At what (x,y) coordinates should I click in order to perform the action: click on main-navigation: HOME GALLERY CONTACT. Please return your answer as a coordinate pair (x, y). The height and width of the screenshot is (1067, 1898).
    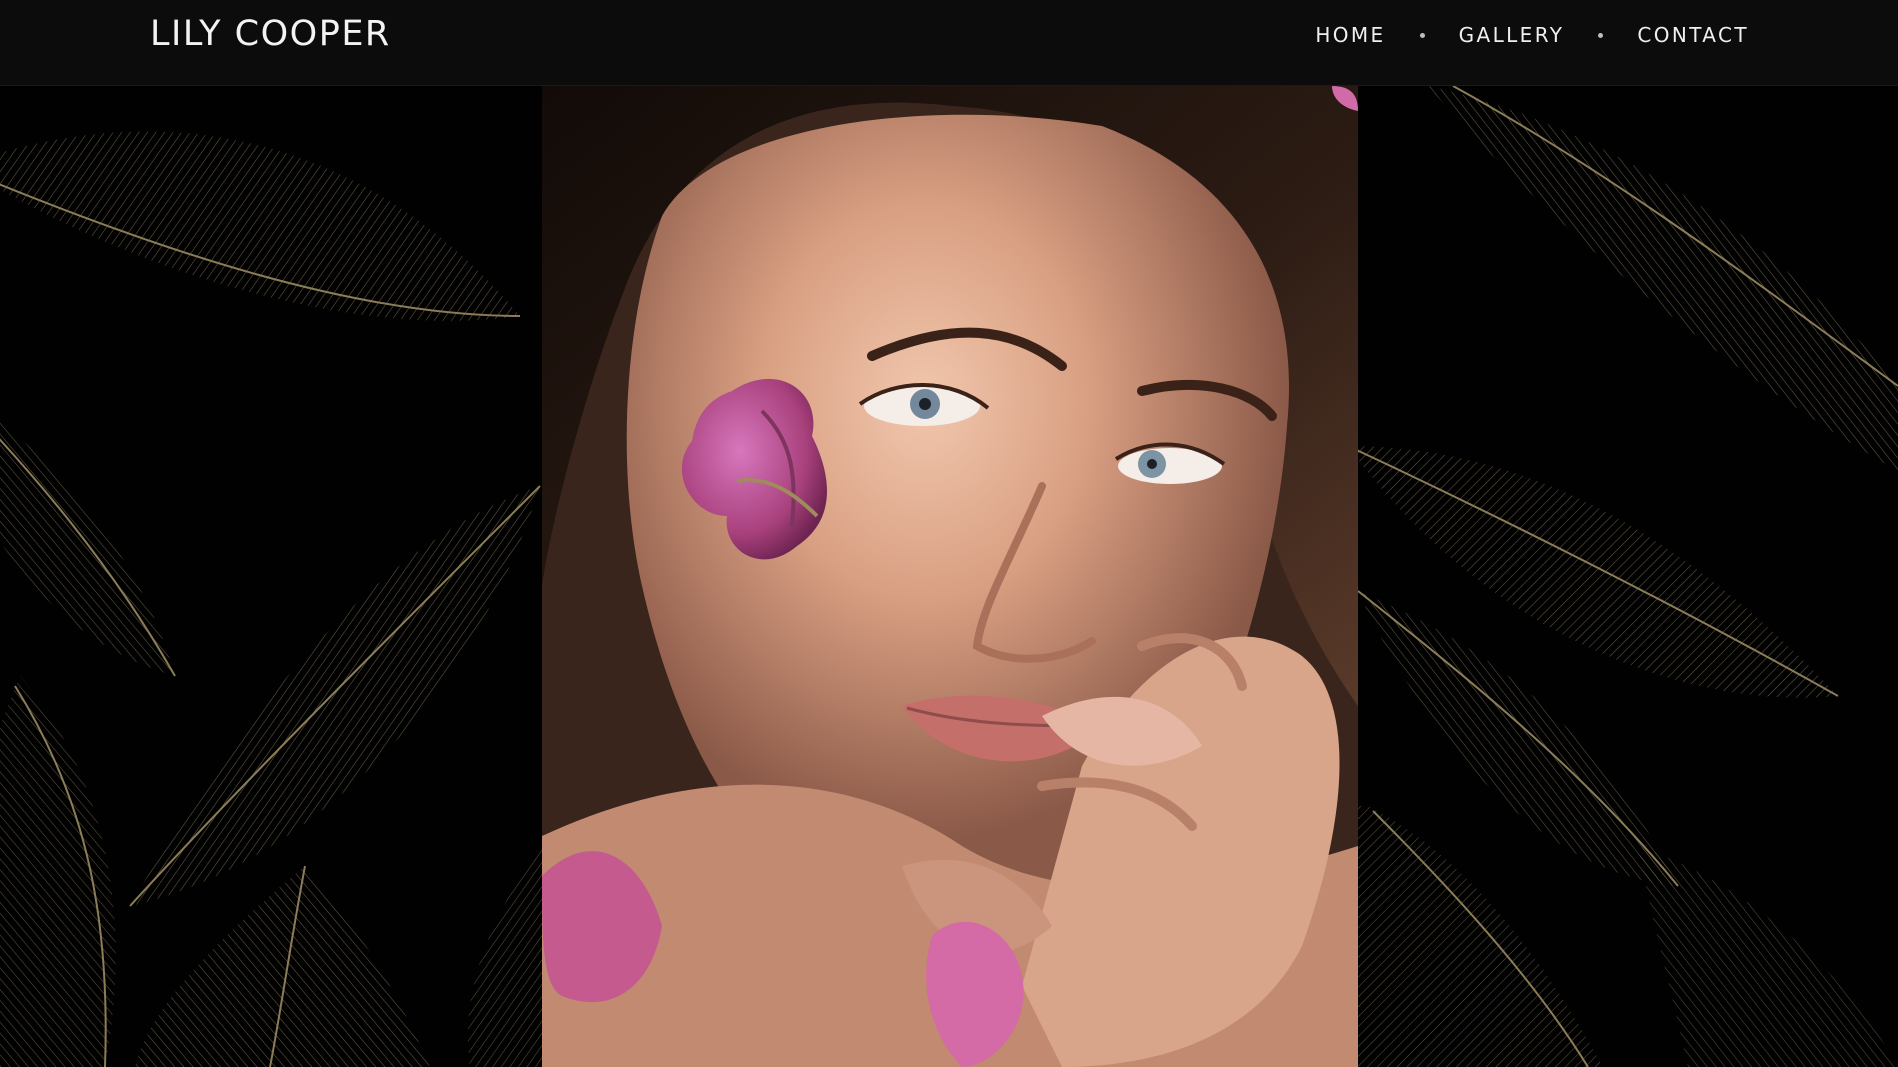
    Looking at the image, I should click on (1532, 35).